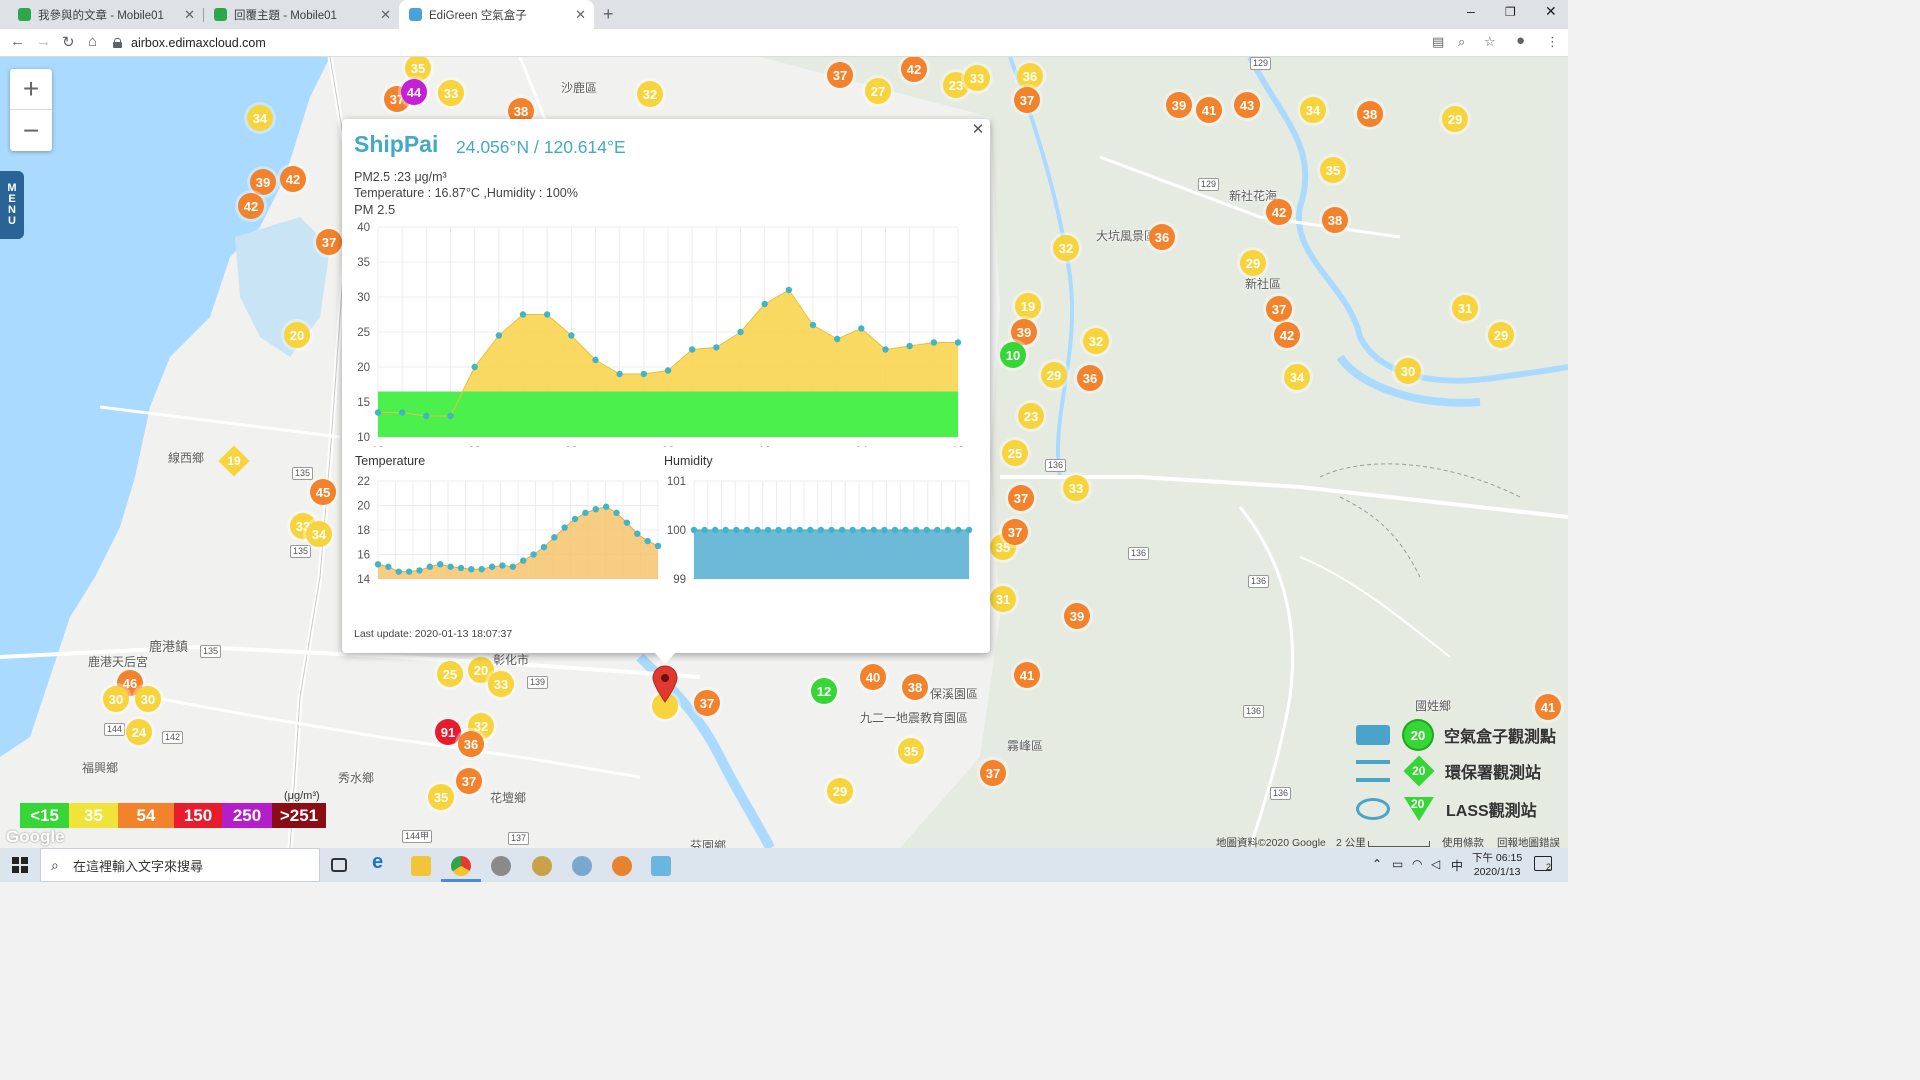 This screenshot has height=1080, width=1920. What do you see at coordinates (297, 335) in the screenshot?
I see `airbox-marker: 20` at bounding box center [297, 335].